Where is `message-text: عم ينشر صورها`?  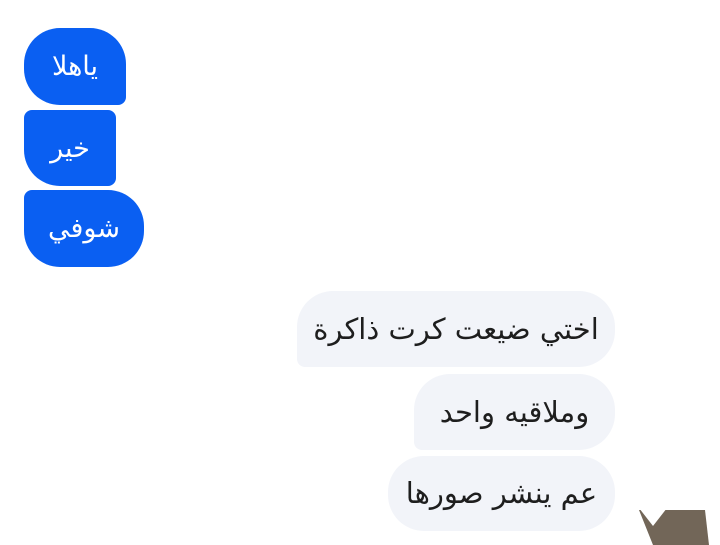 message-text: عم ينشر صورها is located at coordinates (501, 493).